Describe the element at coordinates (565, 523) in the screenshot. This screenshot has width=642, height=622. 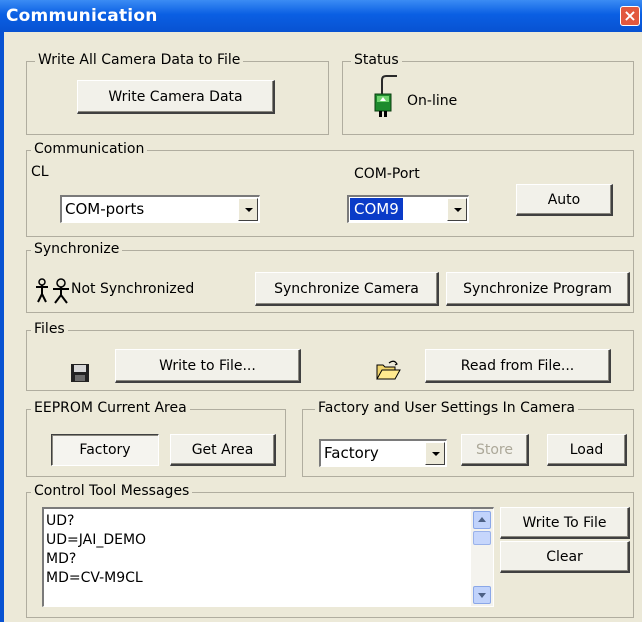
I see `write-to-file-messages-button: Write To File` at that location.